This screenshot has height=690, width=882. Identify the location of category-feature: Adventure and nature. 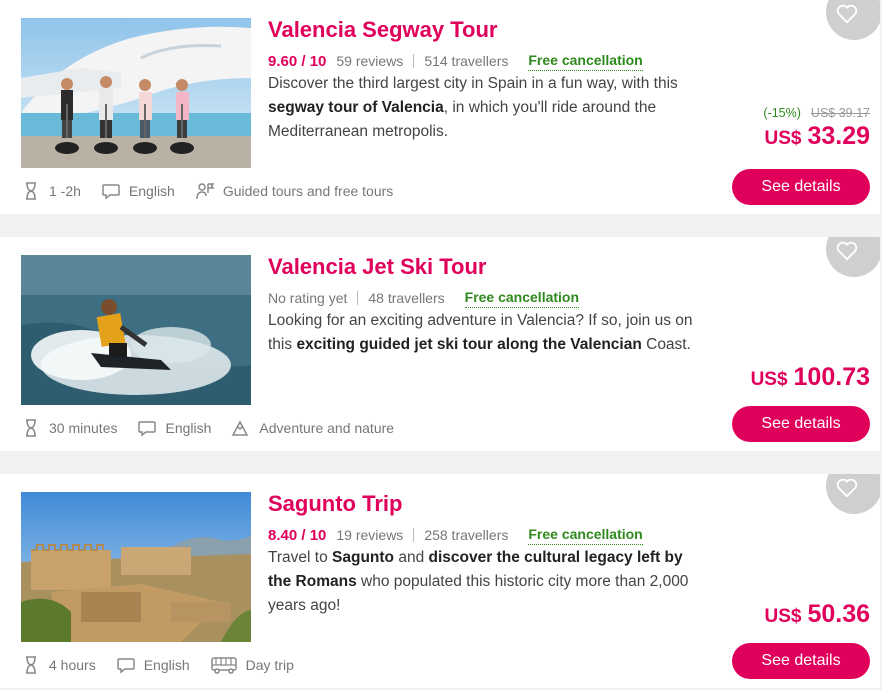
(312, 428).